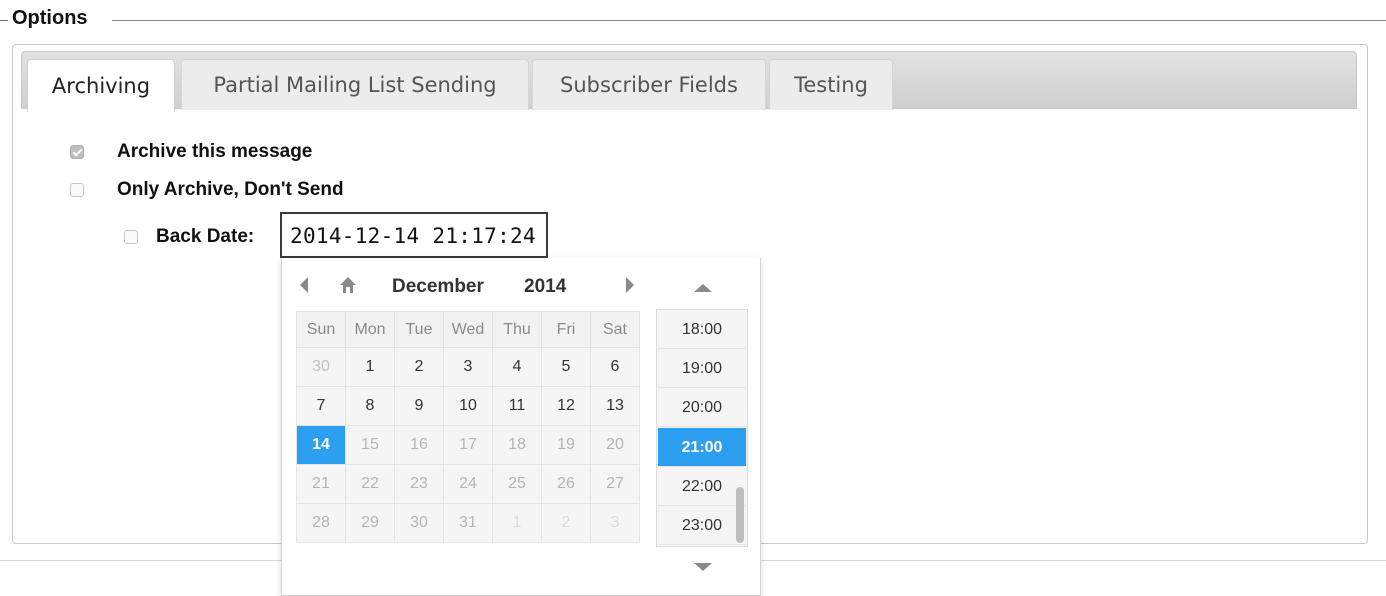  What do you see at coordinates (370, 484) in the screenshot?
I see `calendar-day: 22` at bounding box center [370, 484].